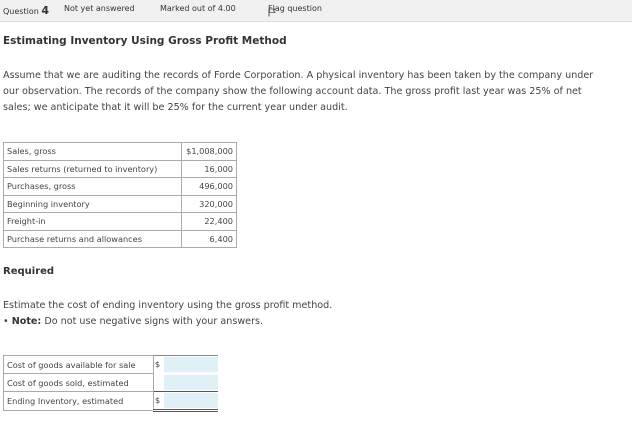 The height and width of the screenshot is (437, 632). I want to click on account-label: Sales returns (returned to inventory), so click(92, 168).